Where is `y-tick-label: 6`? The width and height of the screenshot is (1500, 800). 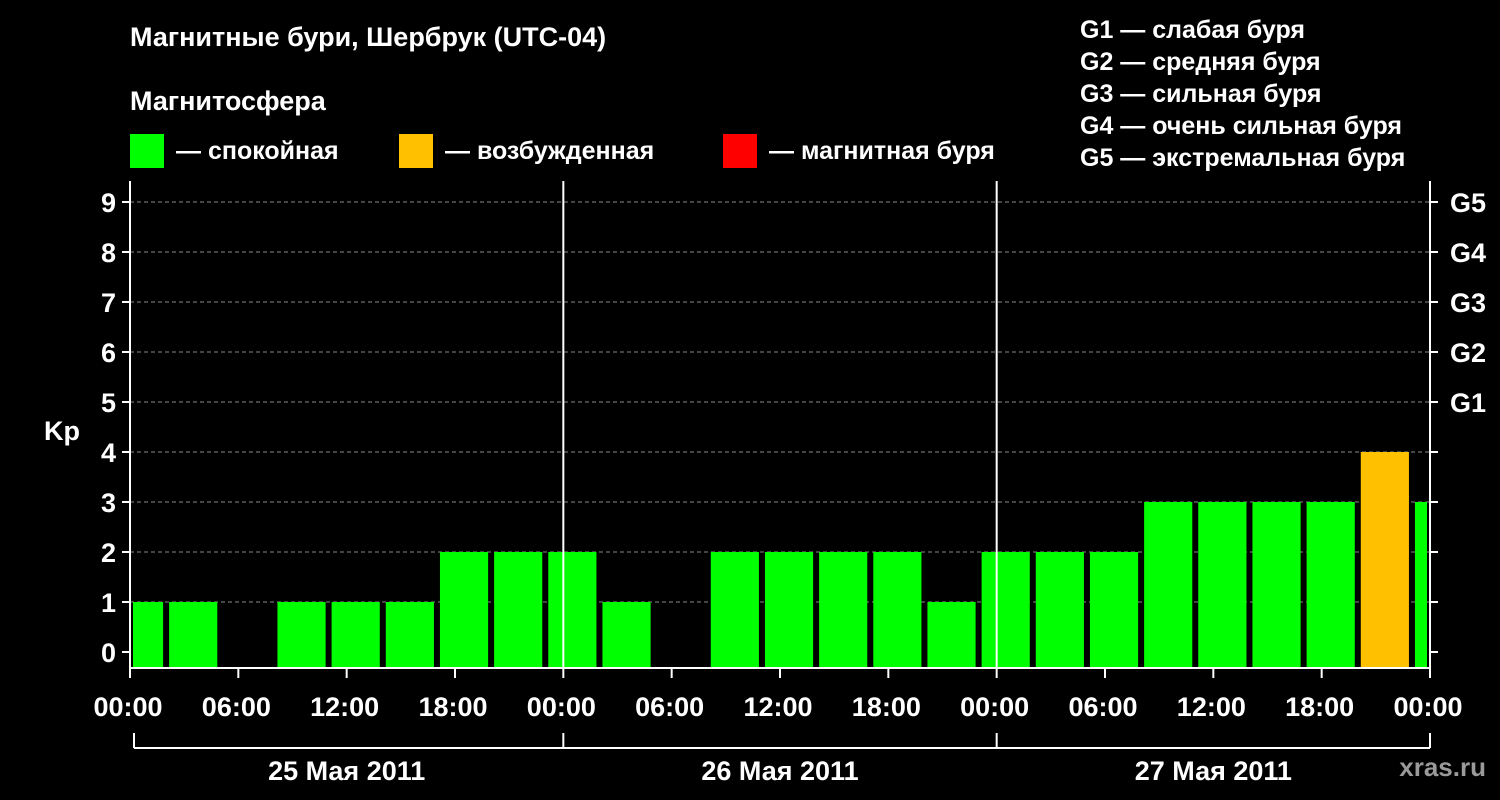 y-tick-label: 6 is located at coordinates (108, 353).